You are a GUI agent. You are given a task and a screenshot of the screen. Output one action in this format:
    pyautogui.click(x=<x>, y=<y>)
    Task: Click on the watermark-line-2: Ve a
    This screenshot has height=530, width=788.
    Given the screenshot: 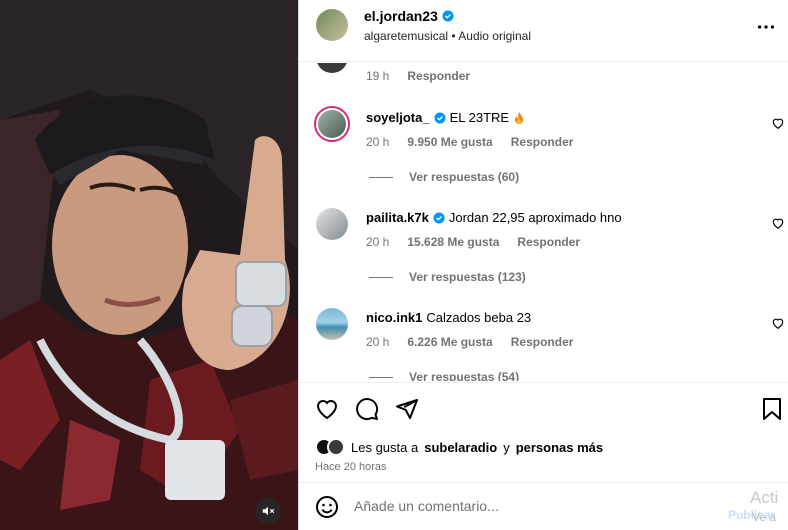 What is the action you would take?
    pyautogui.click(x=764, y=517)
    